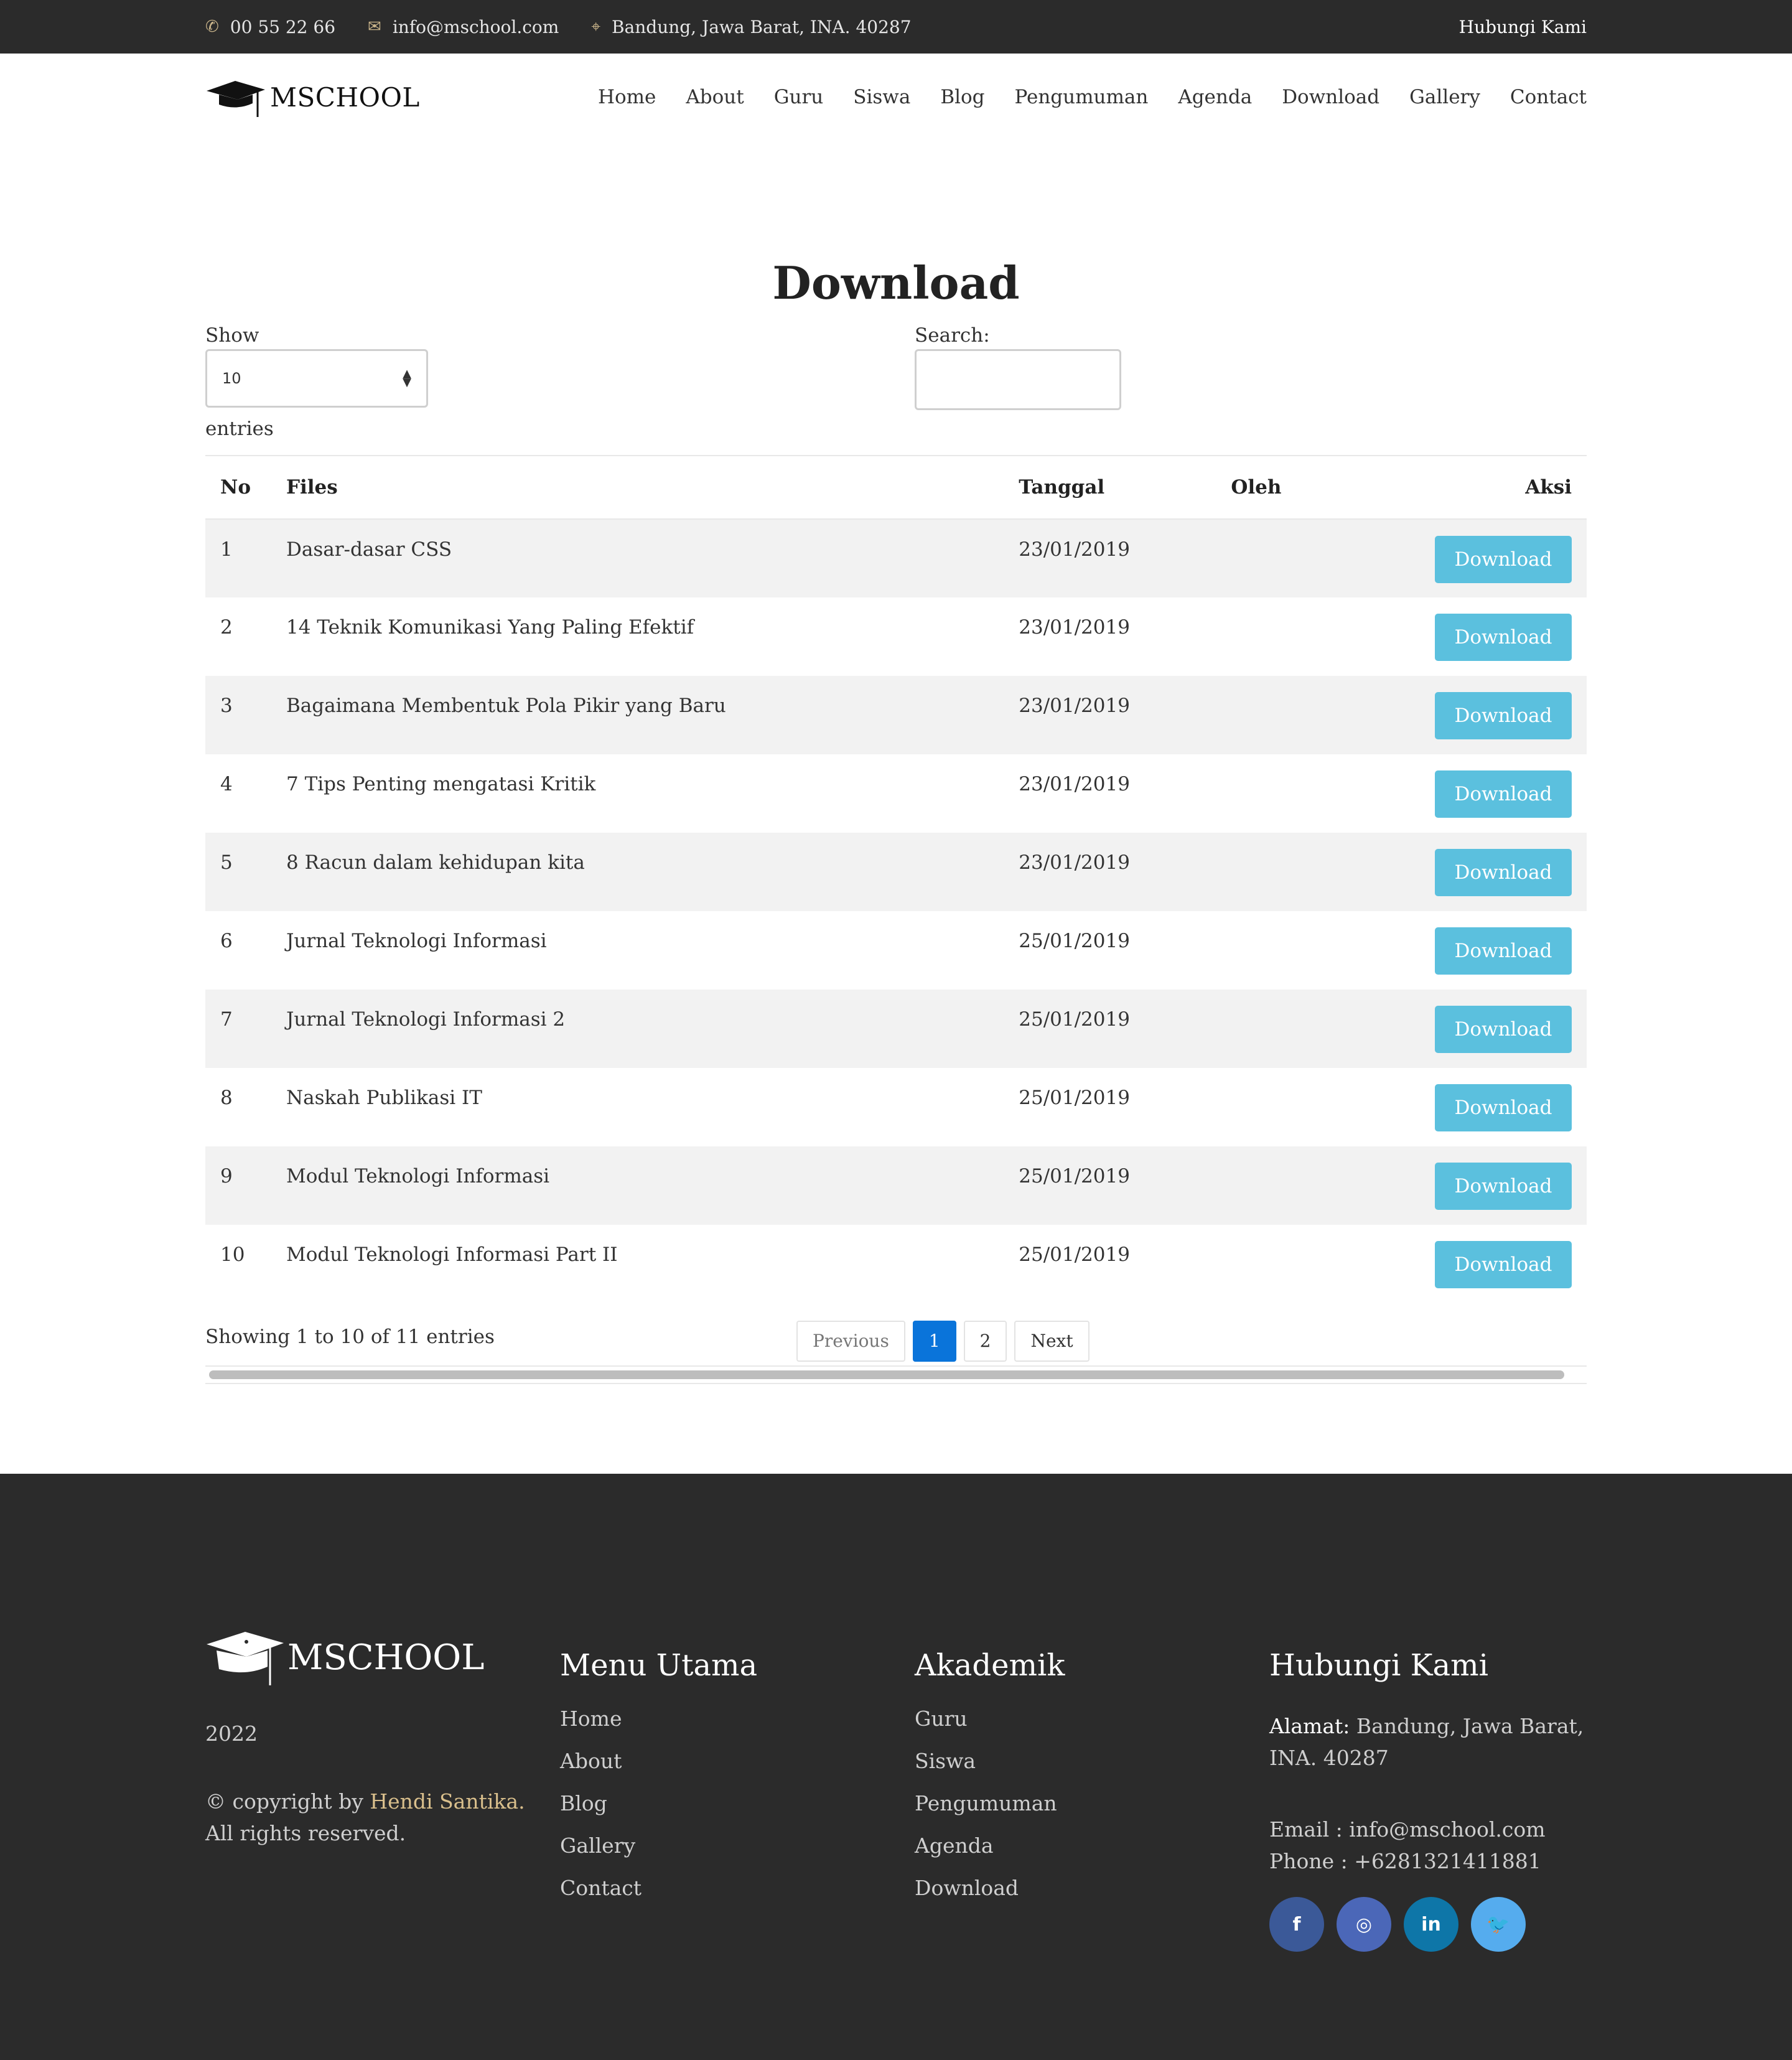 The width and height of the screenshot is (1792, 2060). I want to click on table-header-row: No Files Tanggal Oleh Aksi, so click(896, 488).